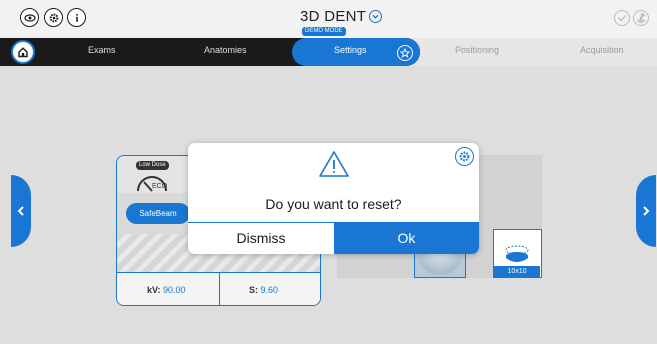  I want to click on home-button, so click(23, 52).